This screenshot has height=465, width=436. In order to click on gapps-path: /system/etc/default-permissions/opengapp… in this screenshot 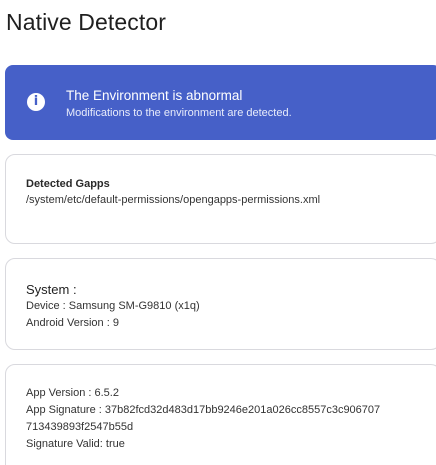, I will do `click(173, 200)`.